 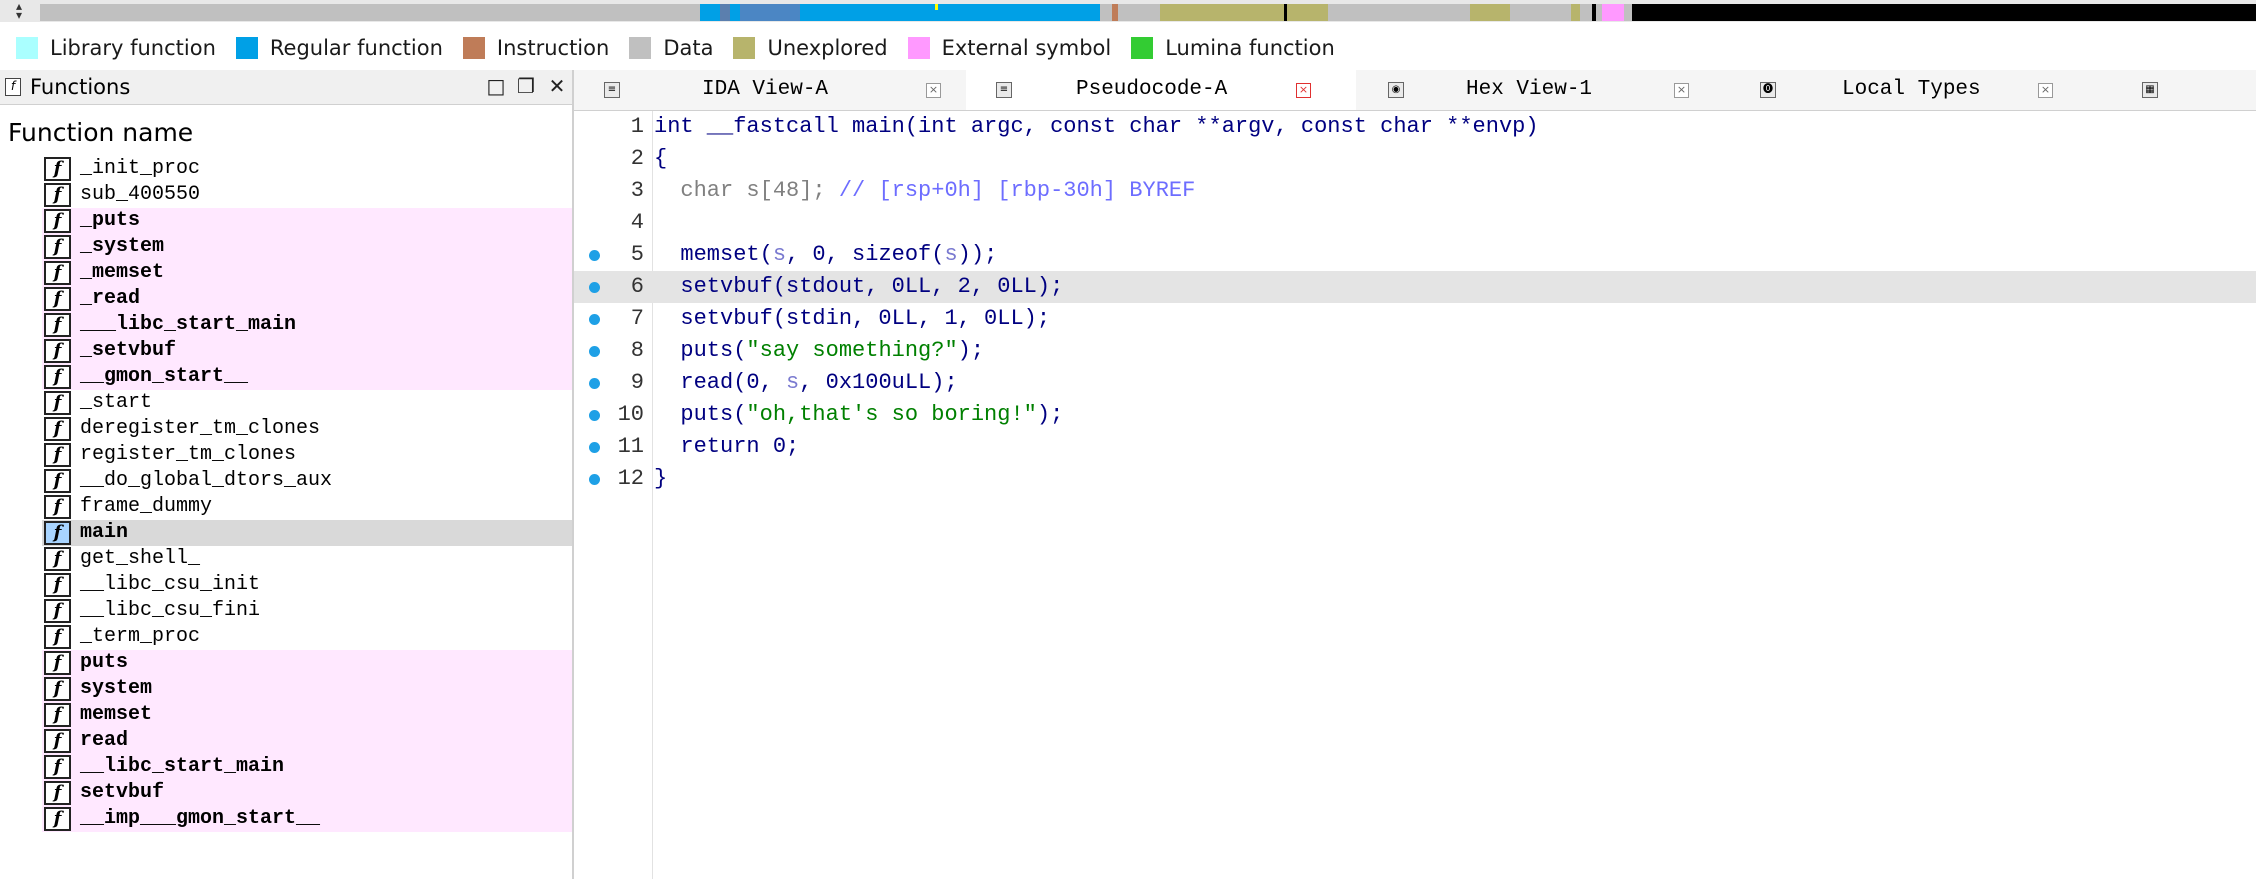 What do you see at coordinates (726, 447) in the screenshot?
I see `code-text: return 0;` at bounding box center [726, 447].